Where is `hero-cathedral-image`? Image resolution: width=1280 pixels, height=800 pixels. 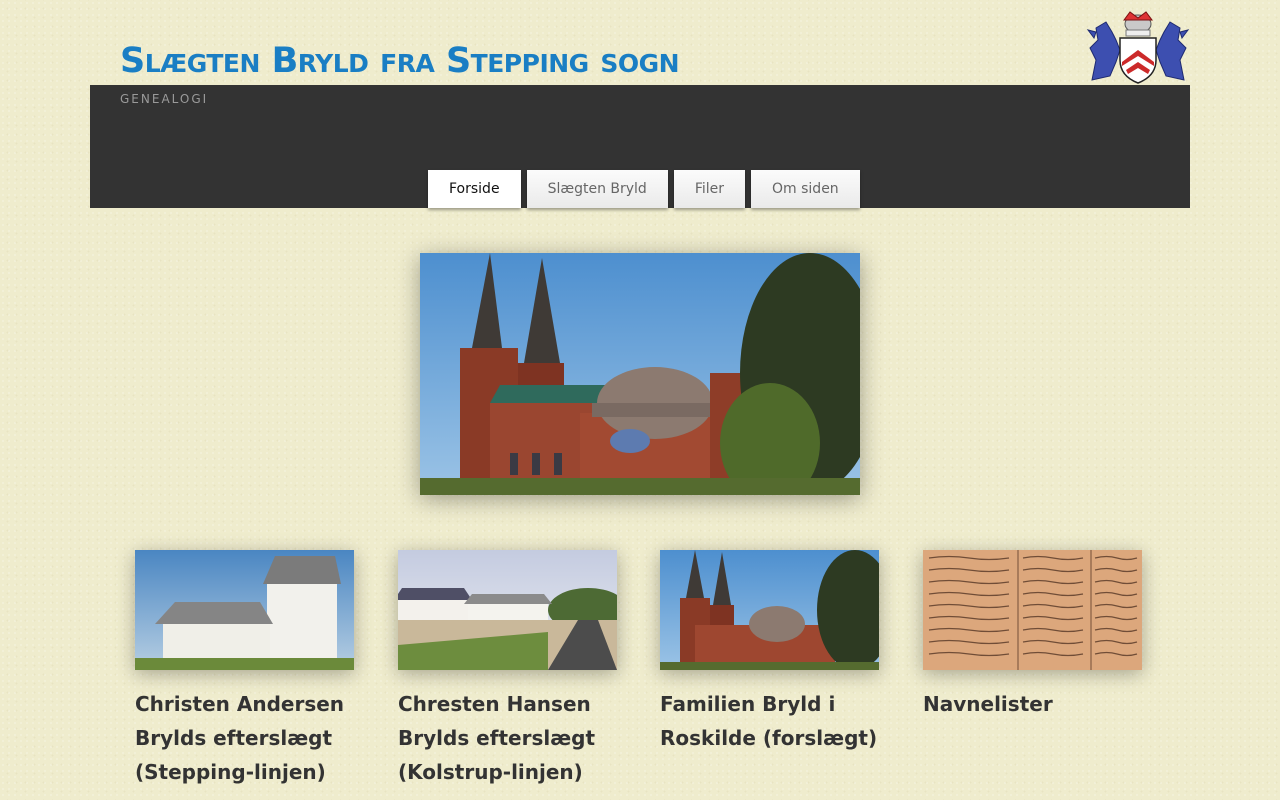 hero-cathedral-image is located at coordinates (640, 374).